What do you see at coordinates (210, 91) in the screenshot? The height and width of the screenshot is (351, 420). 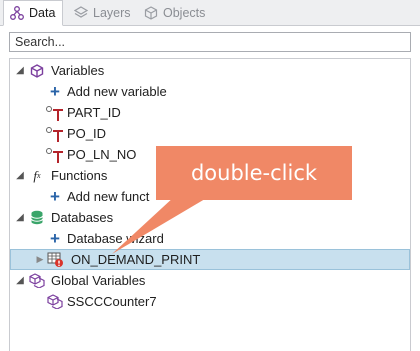 I see `add-new-variable-item: + Add new variable` at bounding box center [210, 91].